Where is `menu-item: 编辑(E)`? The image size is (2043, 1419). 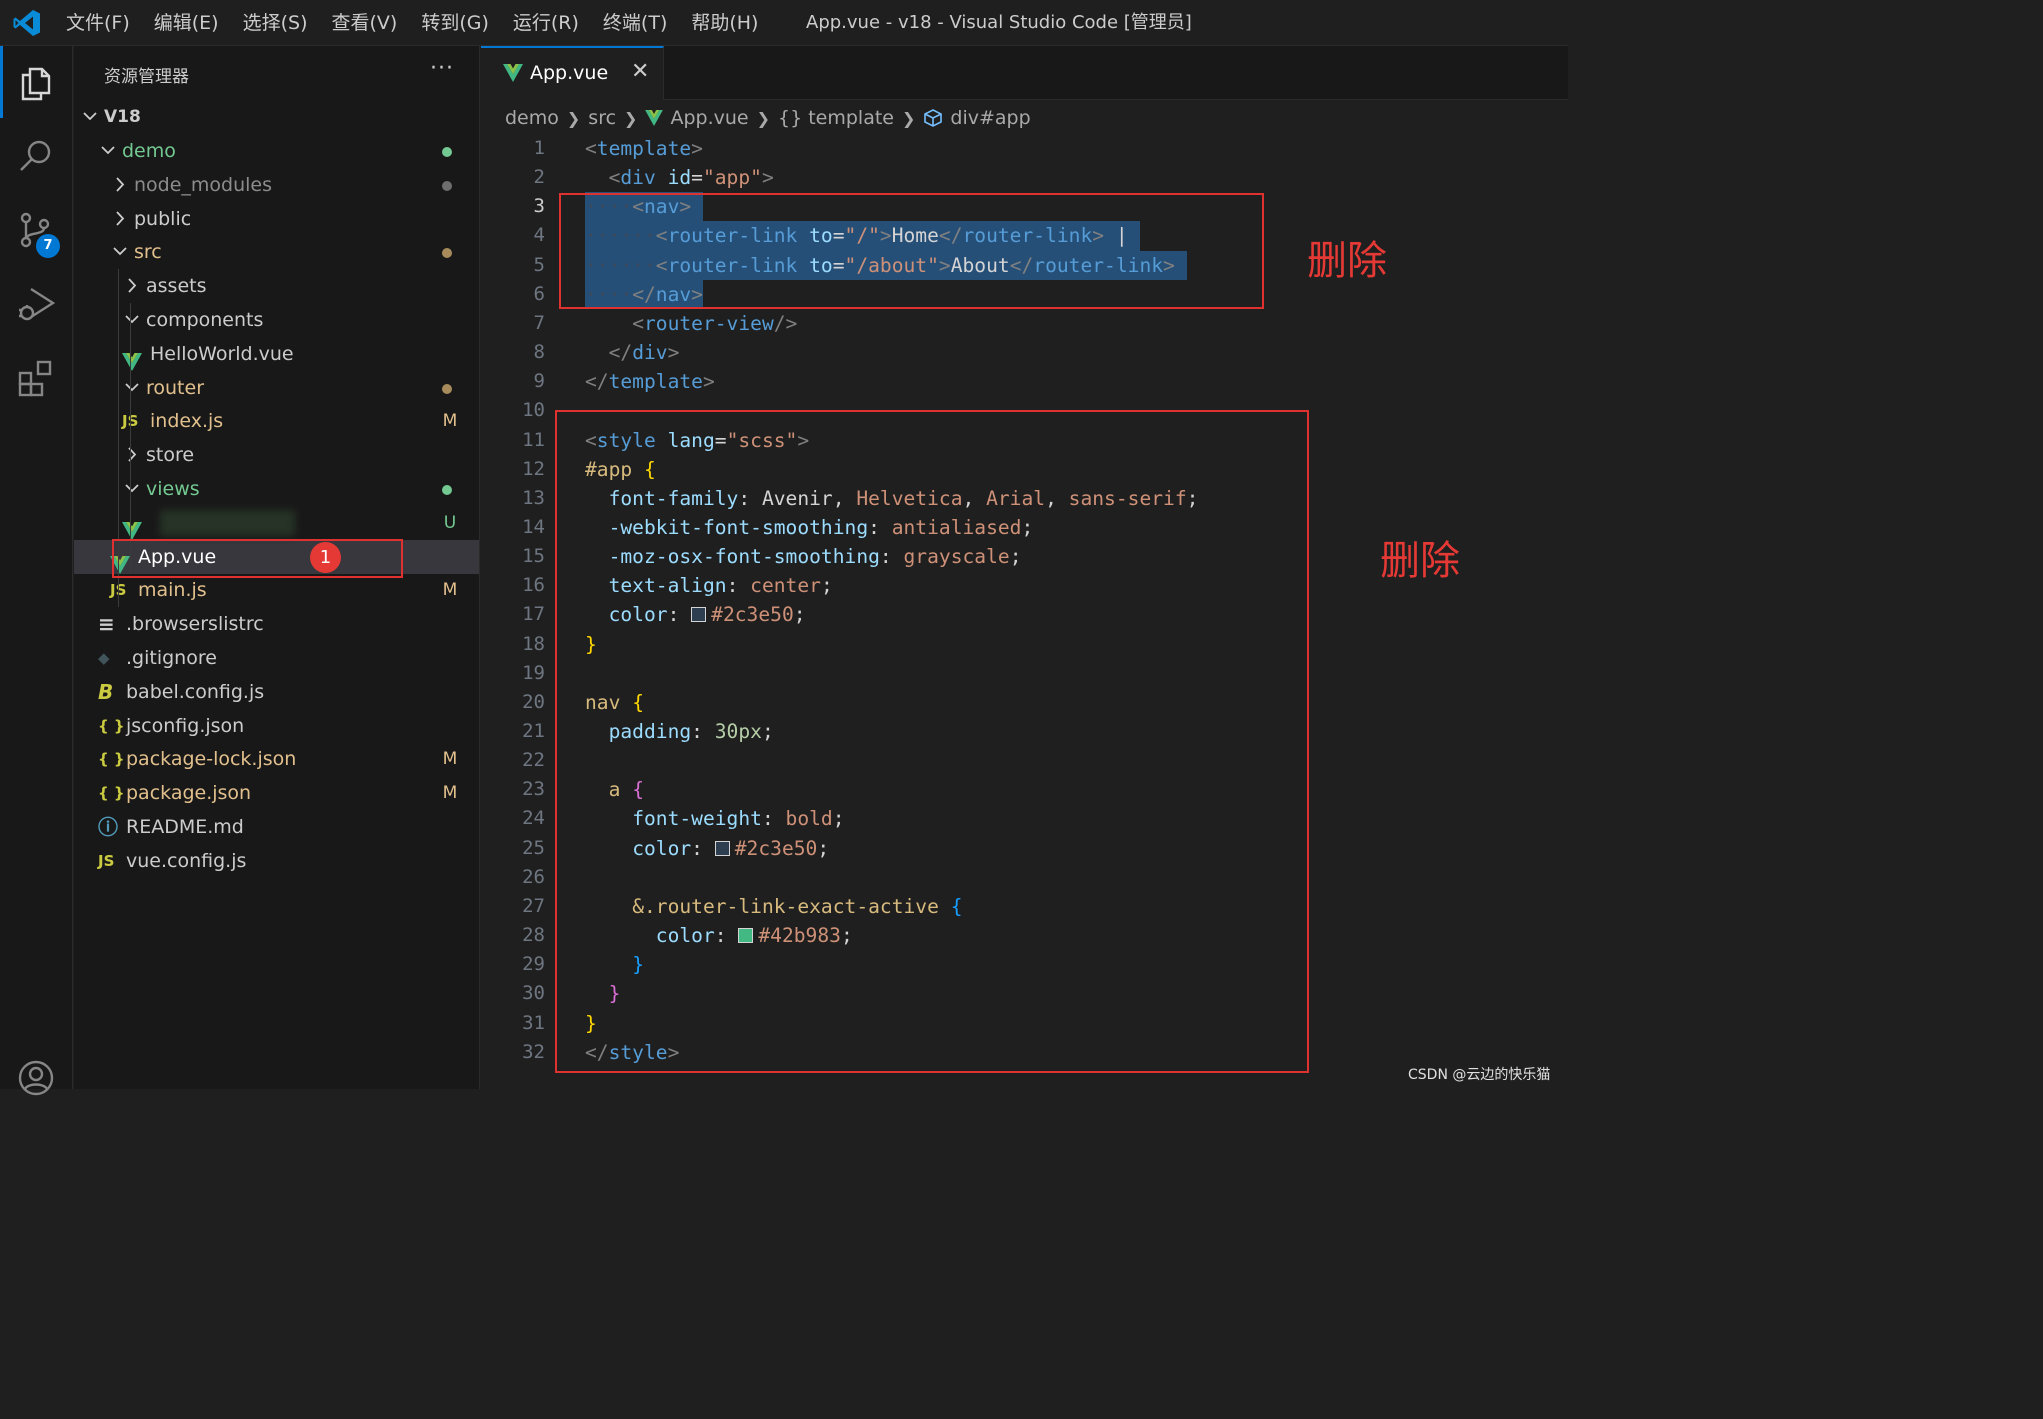 menu-item: 编辑(E) is located at coordinates (186, 23).